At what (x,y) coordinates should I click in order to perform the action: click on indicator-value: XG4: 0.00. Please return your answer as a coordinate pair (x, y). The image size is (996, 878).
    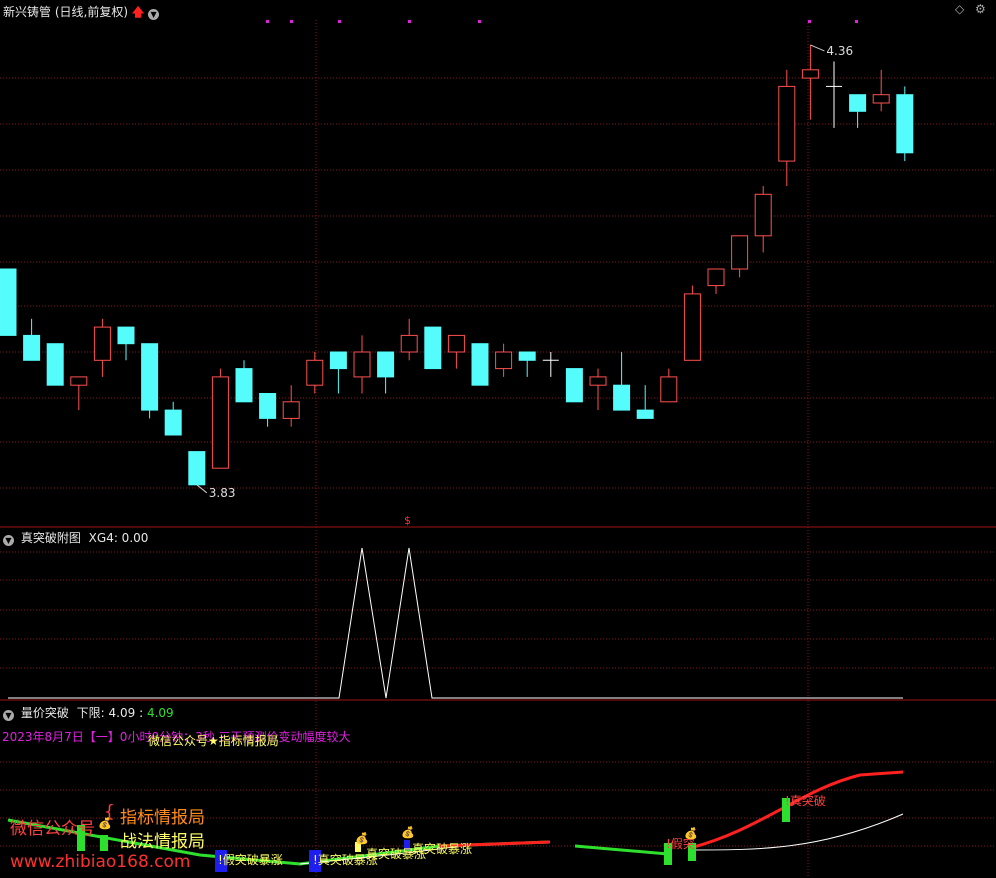
    Looking at the image, I should click on (118, 538).